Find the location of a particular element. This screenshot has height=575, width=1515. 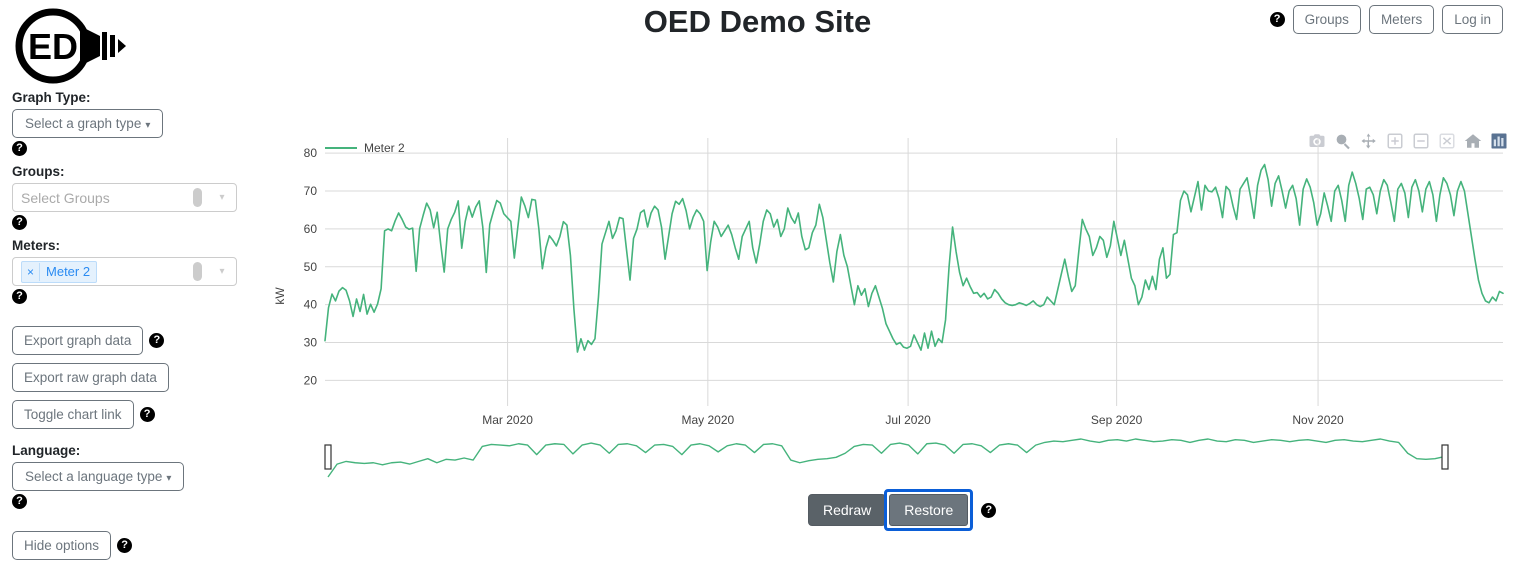

header-actions: ? Groups Meters Log in is located at coordinates (1386, 19).